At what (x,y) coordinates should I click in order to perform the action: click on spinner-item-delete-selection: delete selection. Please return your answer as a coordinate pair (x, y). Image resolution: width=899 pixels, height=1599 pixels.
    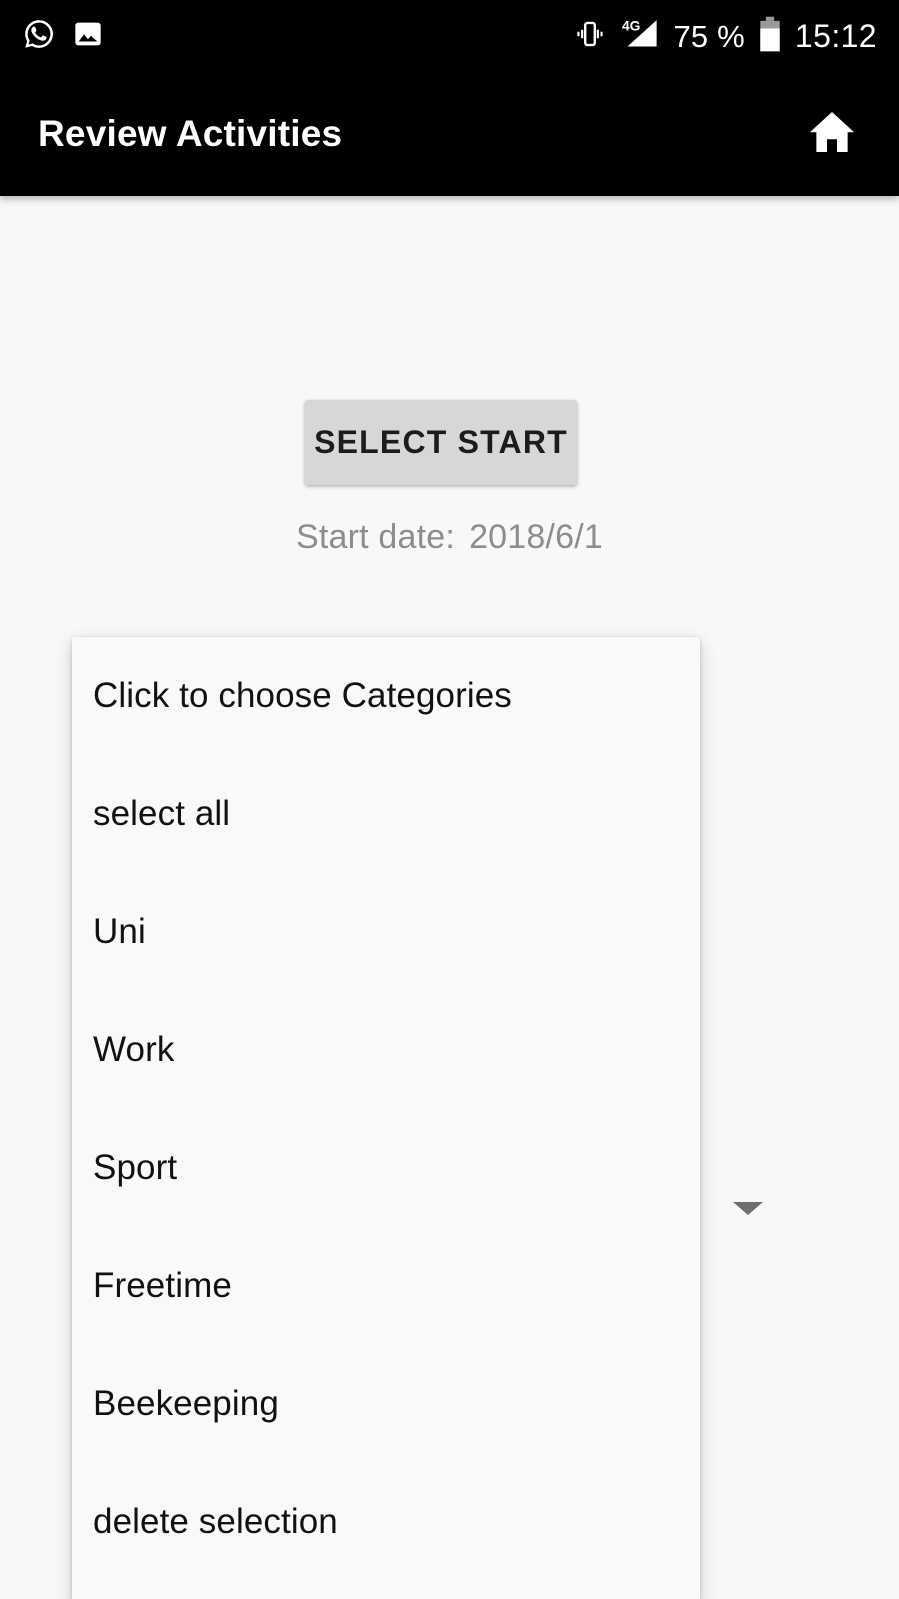
    Looking at the image, I should click on (386, 1522).